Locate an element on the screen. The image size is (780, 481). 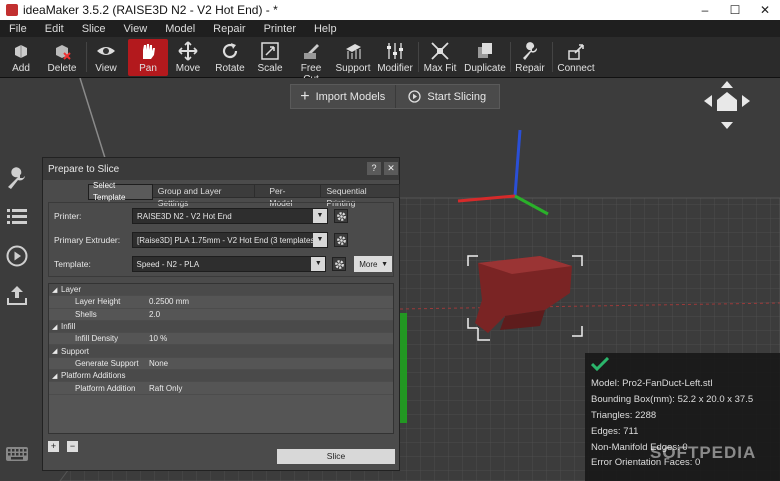
setting-key: Platform Addition is located at coordinates (105, 388).